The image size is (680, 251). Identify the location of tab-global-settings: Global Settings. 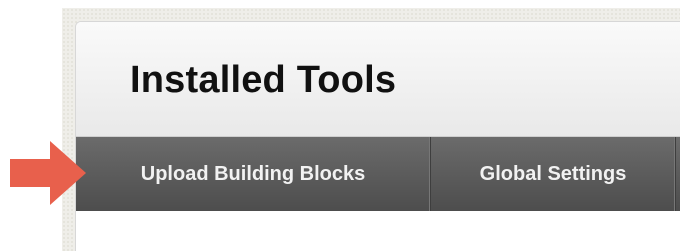
(553, 174).